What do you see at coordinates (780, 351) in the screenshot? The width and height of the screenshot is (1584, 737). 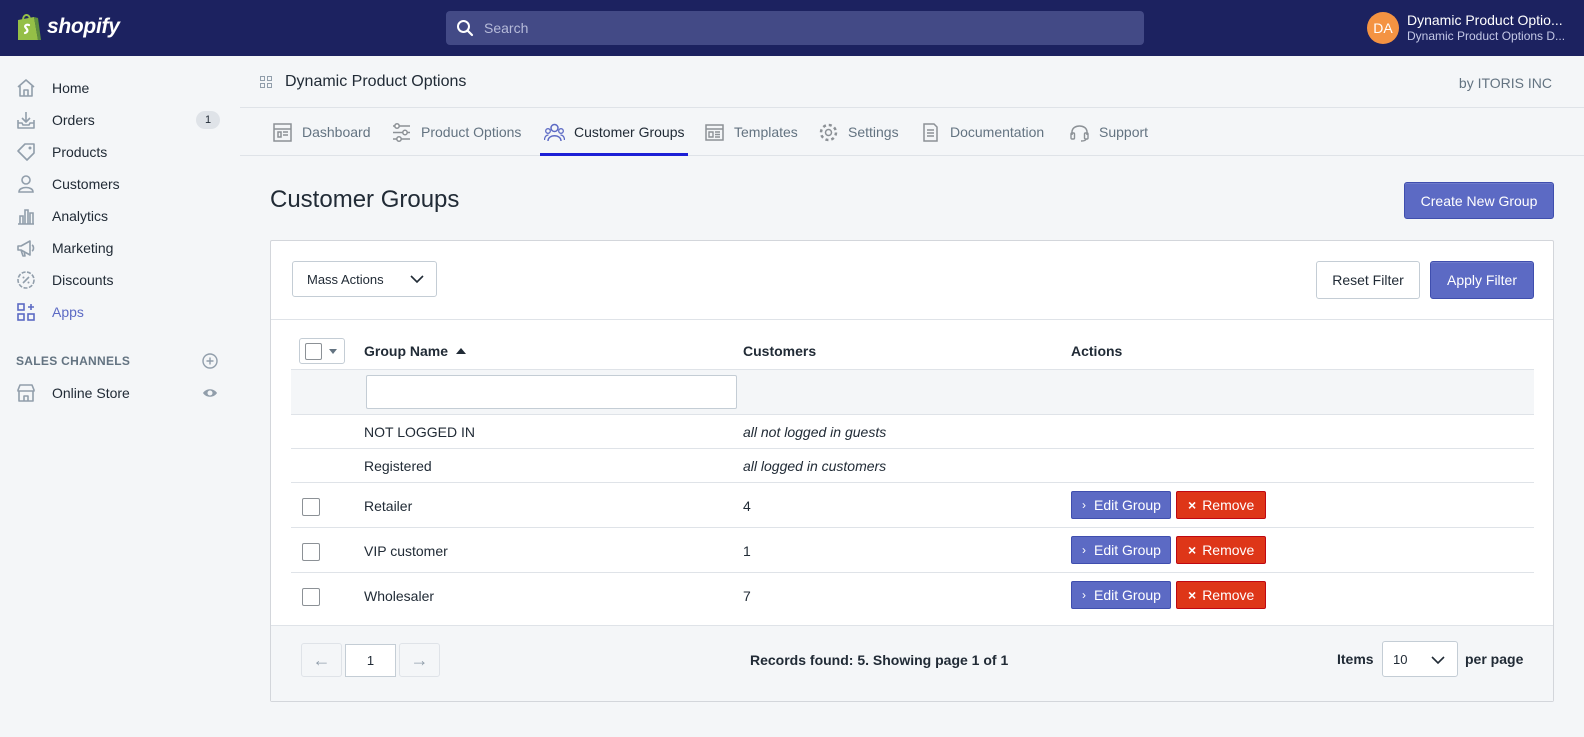 I see `column-customers: Customers` at bounding box center [780, 351].